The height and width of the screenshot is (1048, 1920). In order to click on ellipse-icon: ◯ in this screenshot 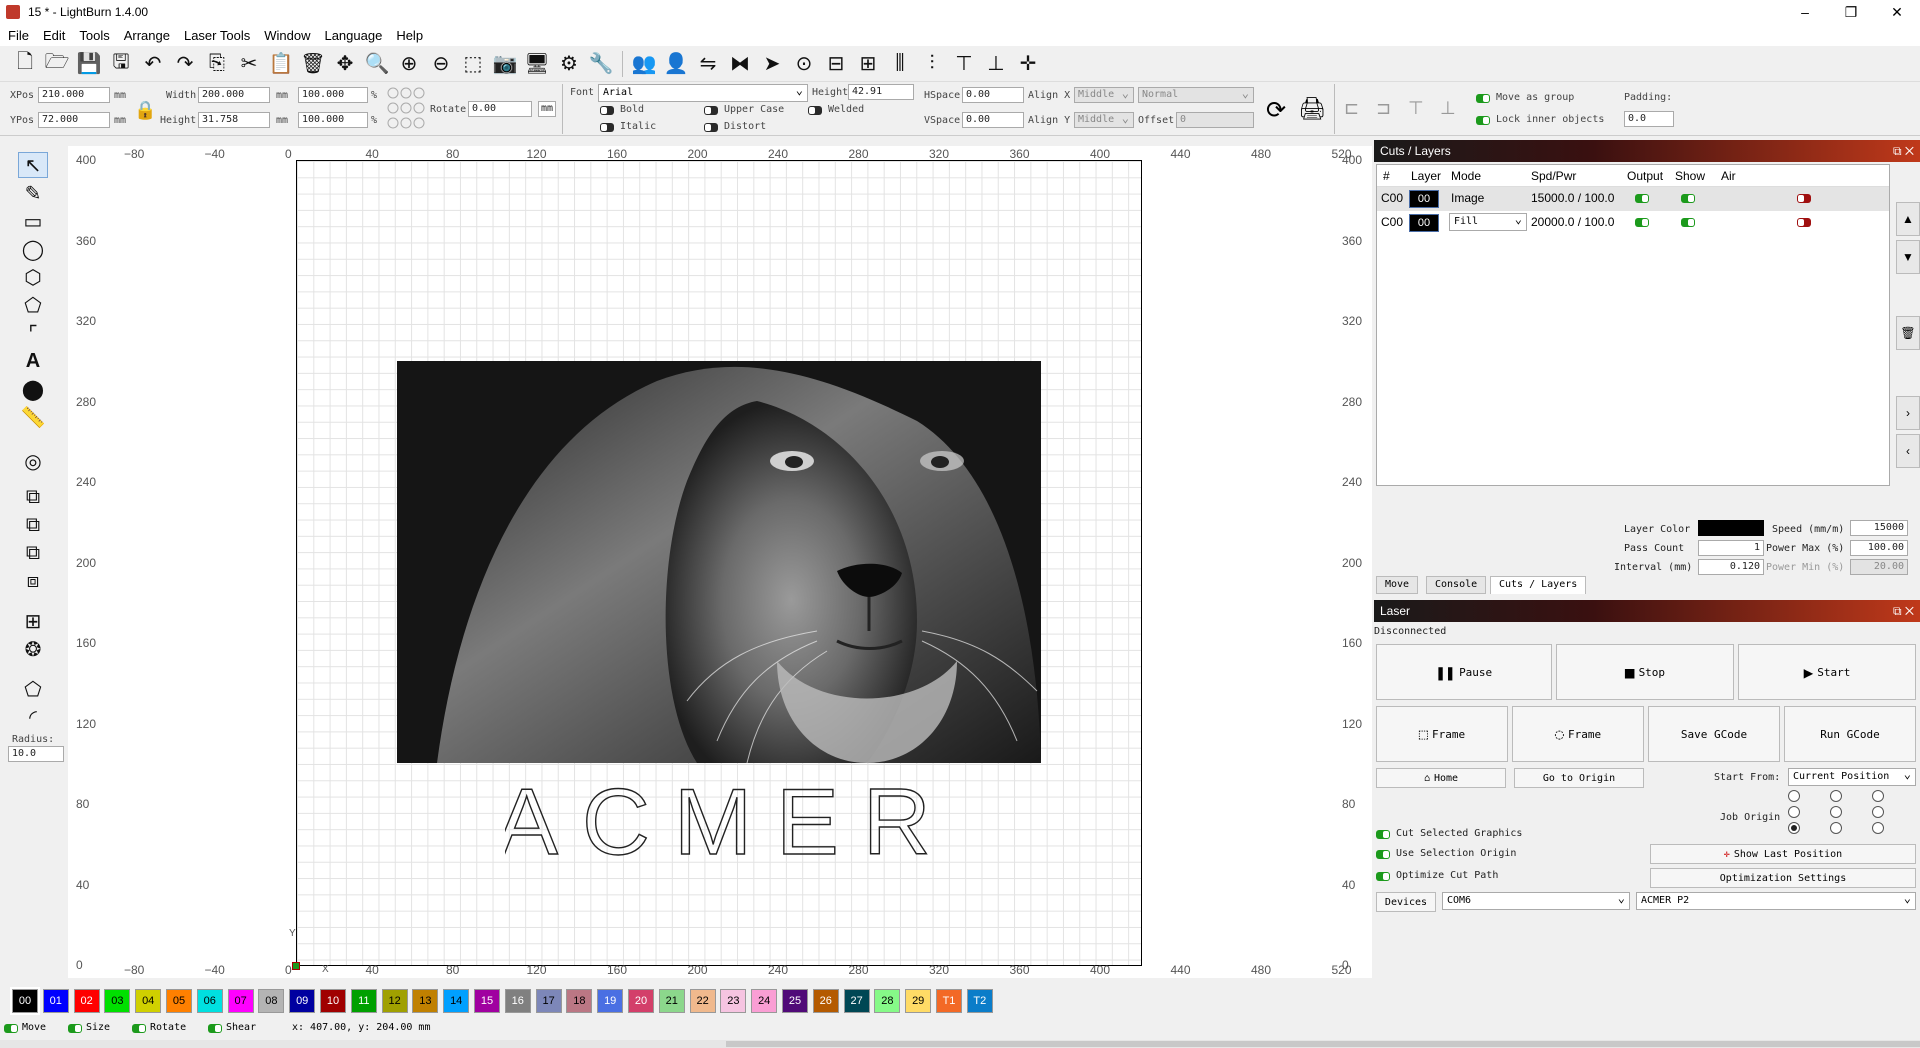, I will do `click(33, 249)`.